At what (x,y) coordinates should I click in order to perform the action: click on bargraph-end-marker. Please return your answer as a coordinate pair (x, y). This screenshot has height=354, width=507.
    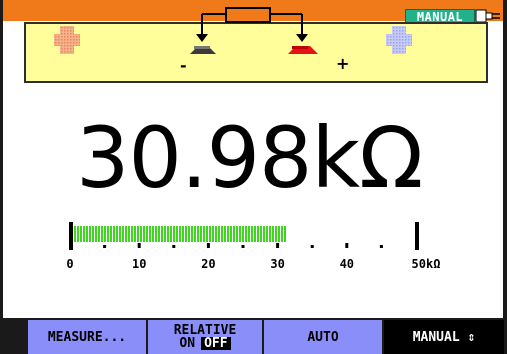
    Looking at the image, I should click on (417, 236).